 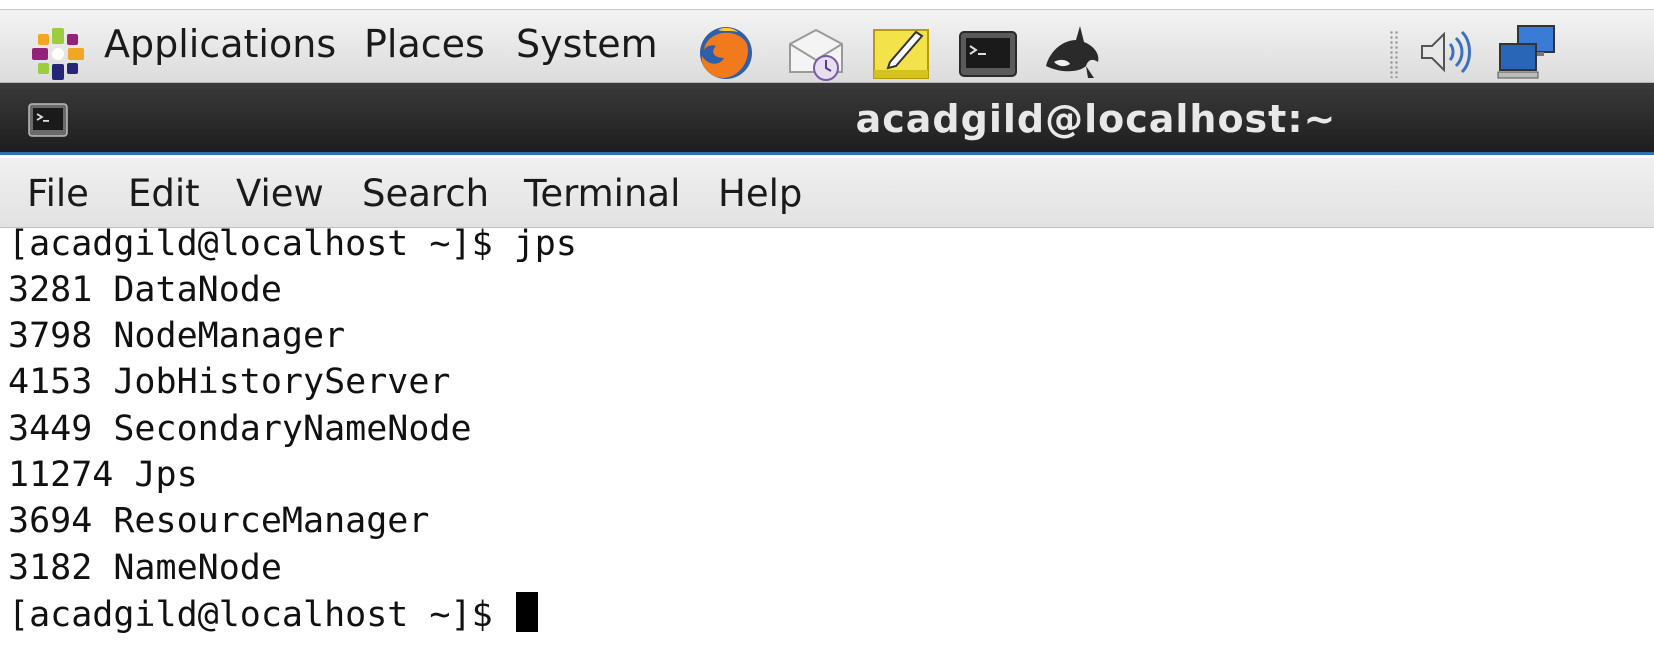 I want to click on speaker-volume-icon, so click(x=1444, y=52).